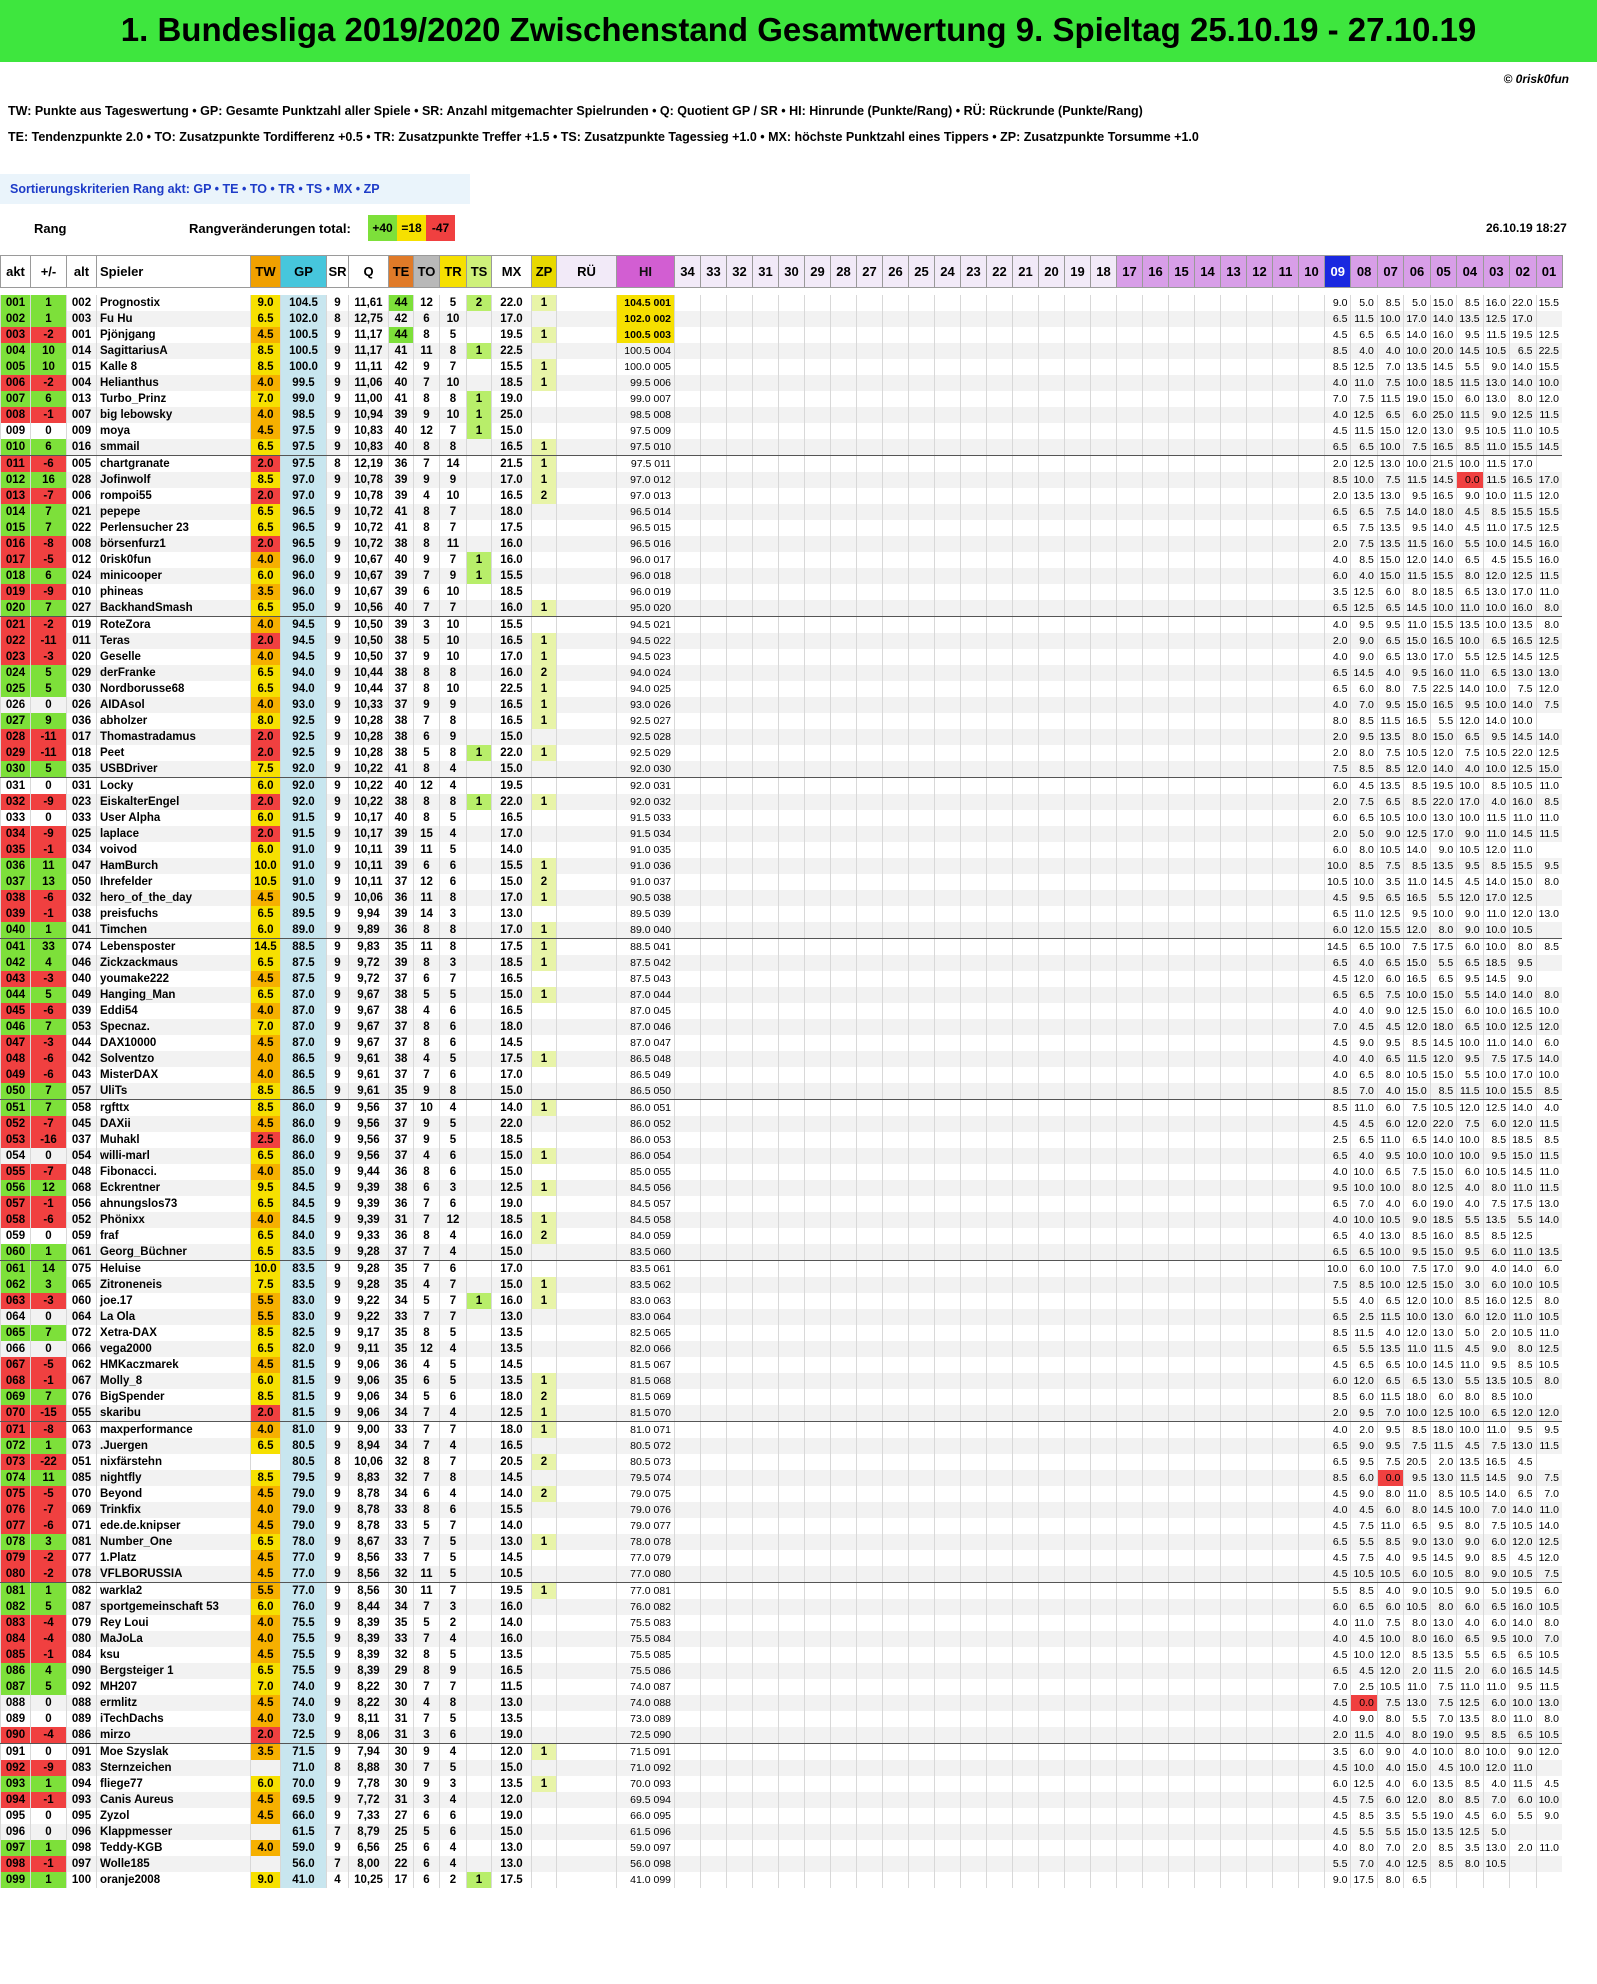 The height and width of the screenshot is (1984, 1597). Describe the element at coordinates (1390, 721) in the screenshot. I see `cell-round: 11.5` at that location.